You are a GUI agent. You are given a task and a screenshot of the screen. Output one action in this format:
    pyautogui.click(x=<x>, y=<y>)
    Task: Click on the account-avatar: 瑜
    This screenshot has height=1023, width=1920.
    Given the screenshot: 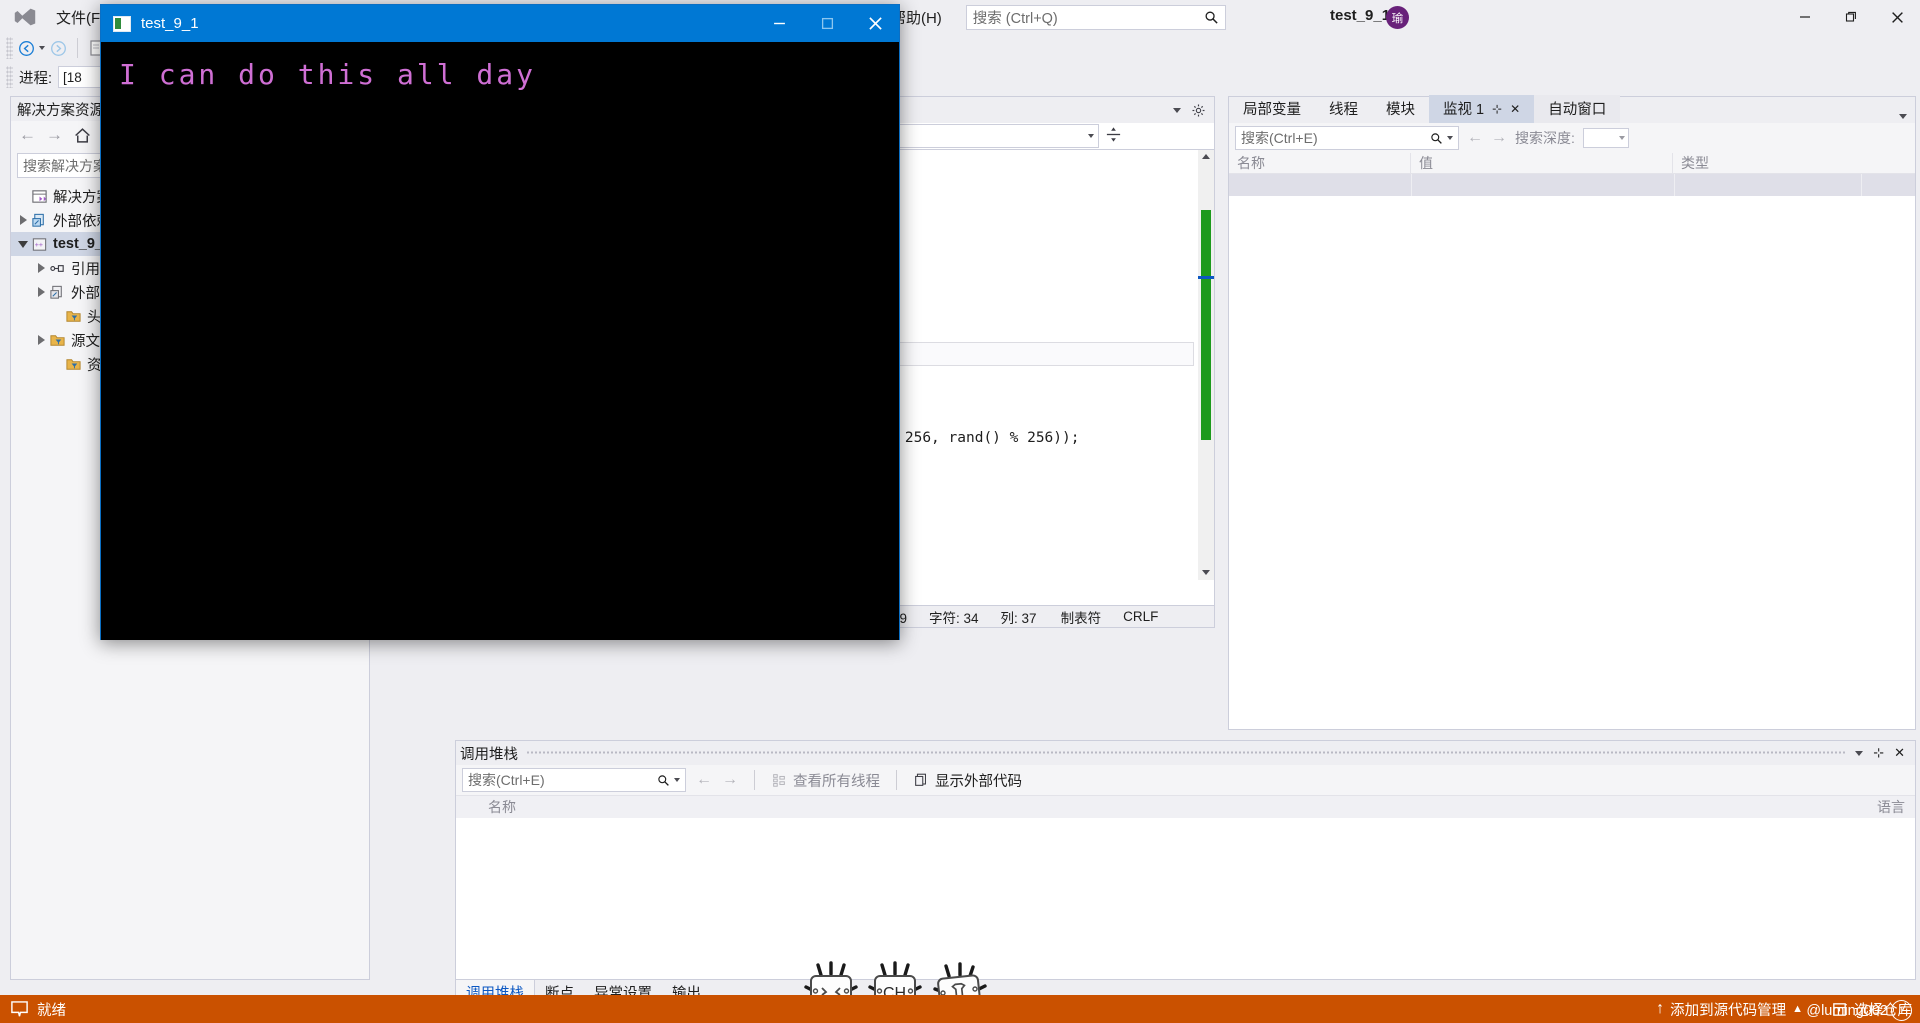 What is the action you would take?
    pyautogui.click(x=1397, y=17)
    